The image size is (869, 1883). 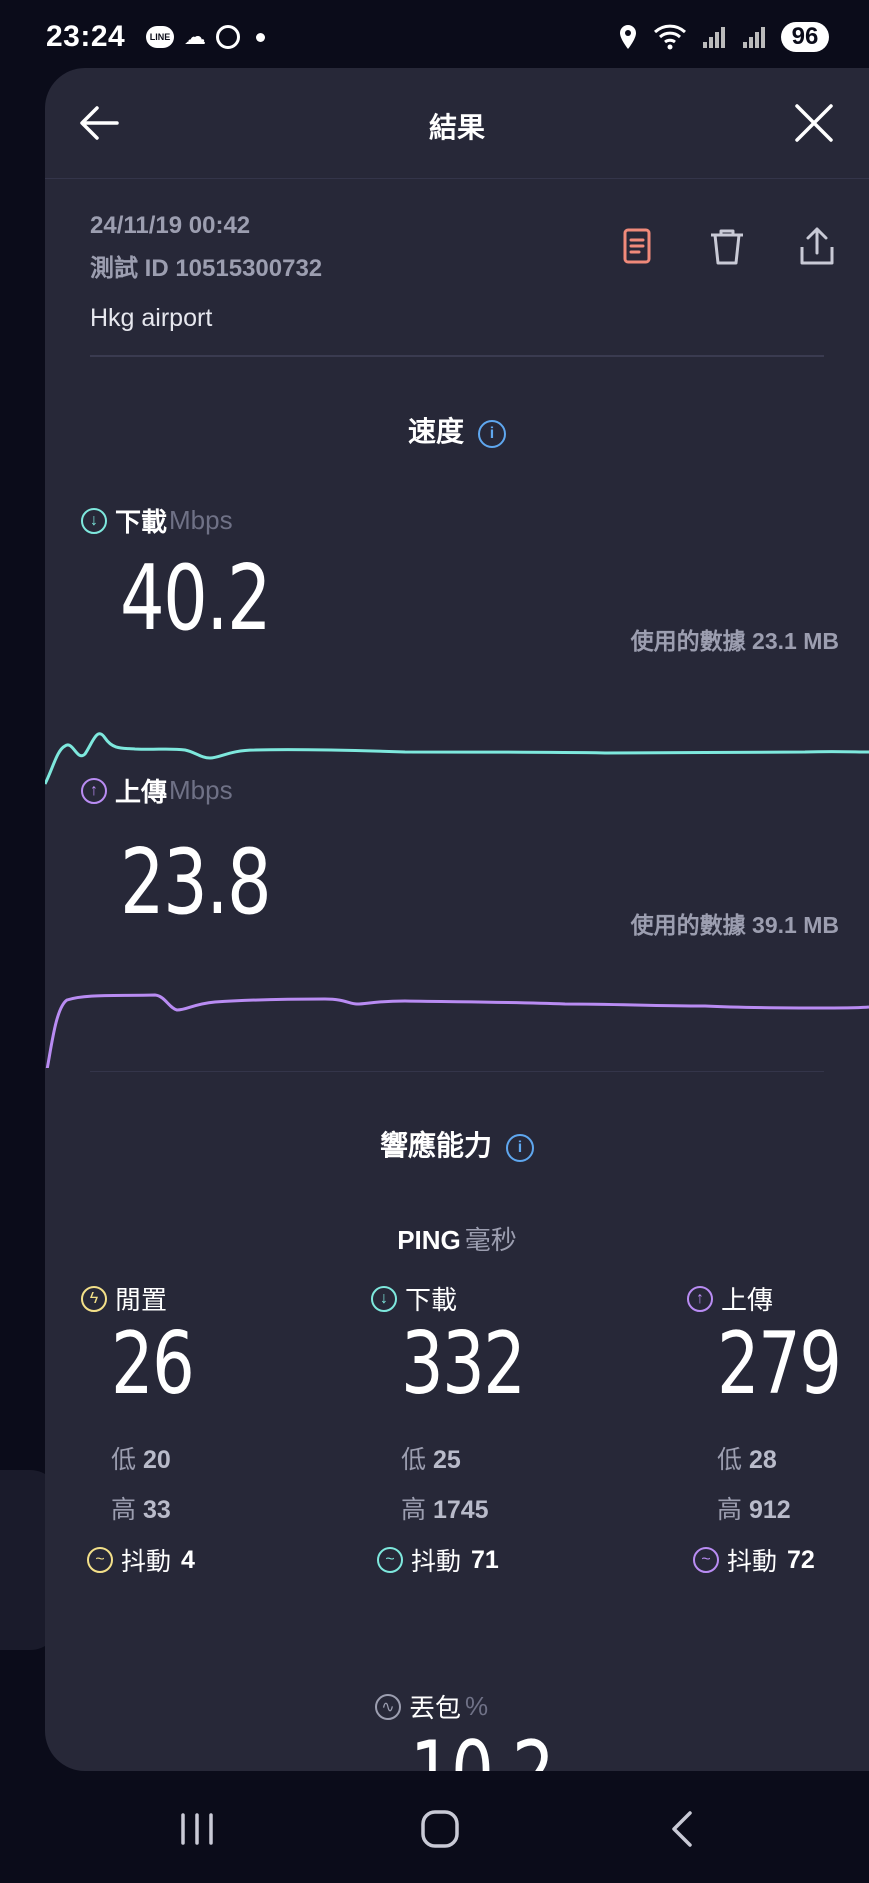 I want to click on ping-unit: 毫秒, so click(x=490, y=1240).